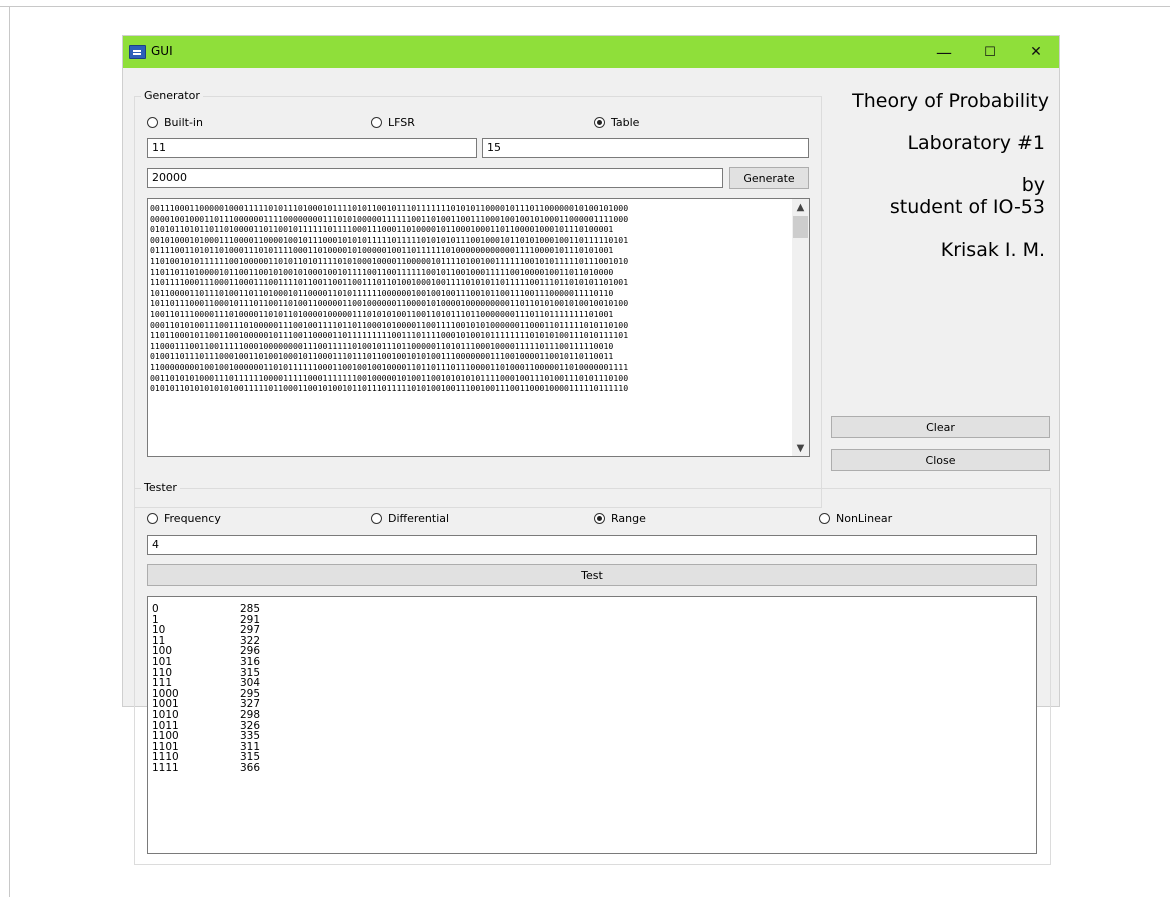 The width and height of the screenshot is (1170, 897). Describe the element at coordinates (162, 51) in the screenshot. I see `window-title: GUI` at that location.